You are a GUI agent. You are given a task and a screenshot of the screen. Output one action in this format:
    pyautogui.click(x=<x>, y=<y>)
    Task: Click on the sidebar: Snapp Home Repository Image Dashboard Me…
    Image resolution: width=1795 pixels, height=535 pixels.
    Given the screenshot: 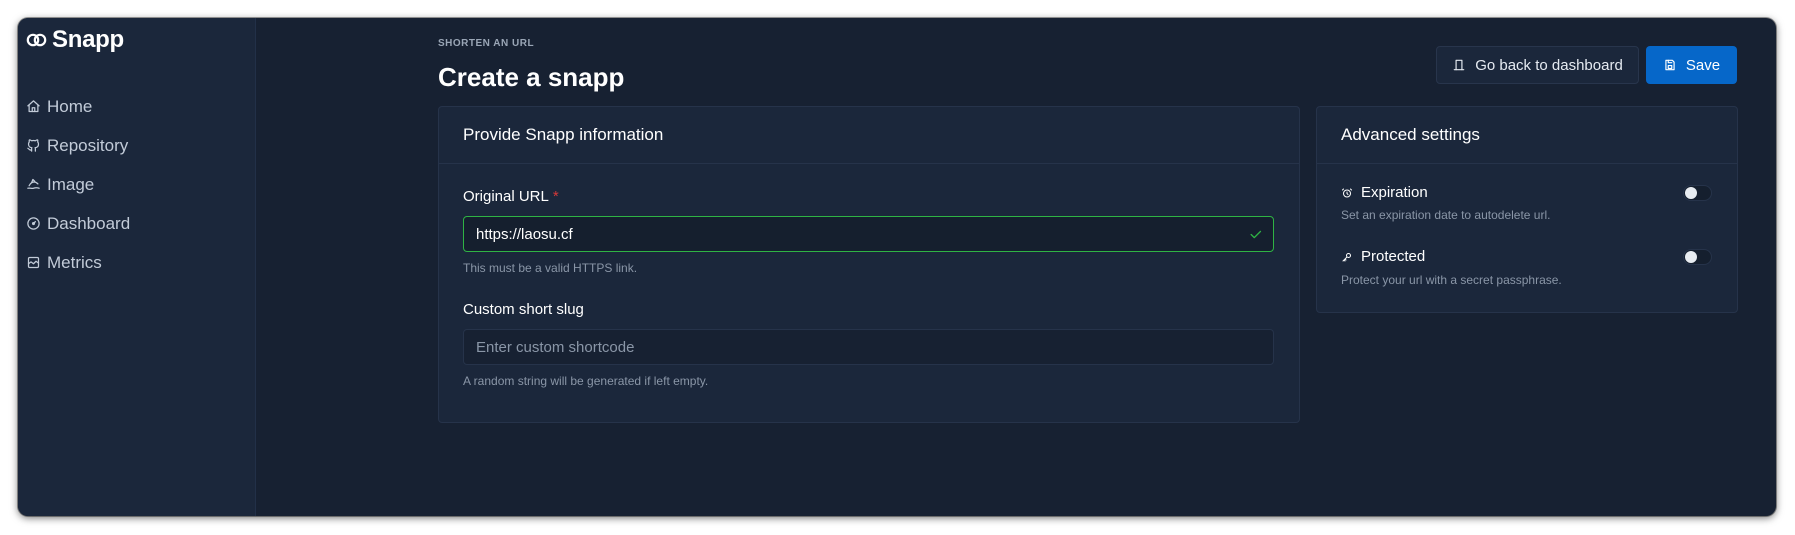 What is the action you would take?
    pyautogui.click(x=137, y=267)
    